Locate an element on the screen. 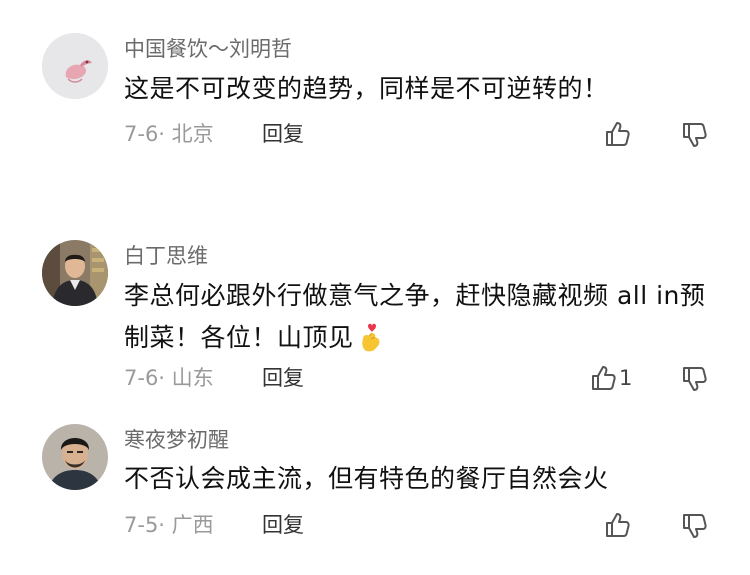 The width and height of the screenshot is (750, 575). like-button: 1 is located at coordinates (610, 378).